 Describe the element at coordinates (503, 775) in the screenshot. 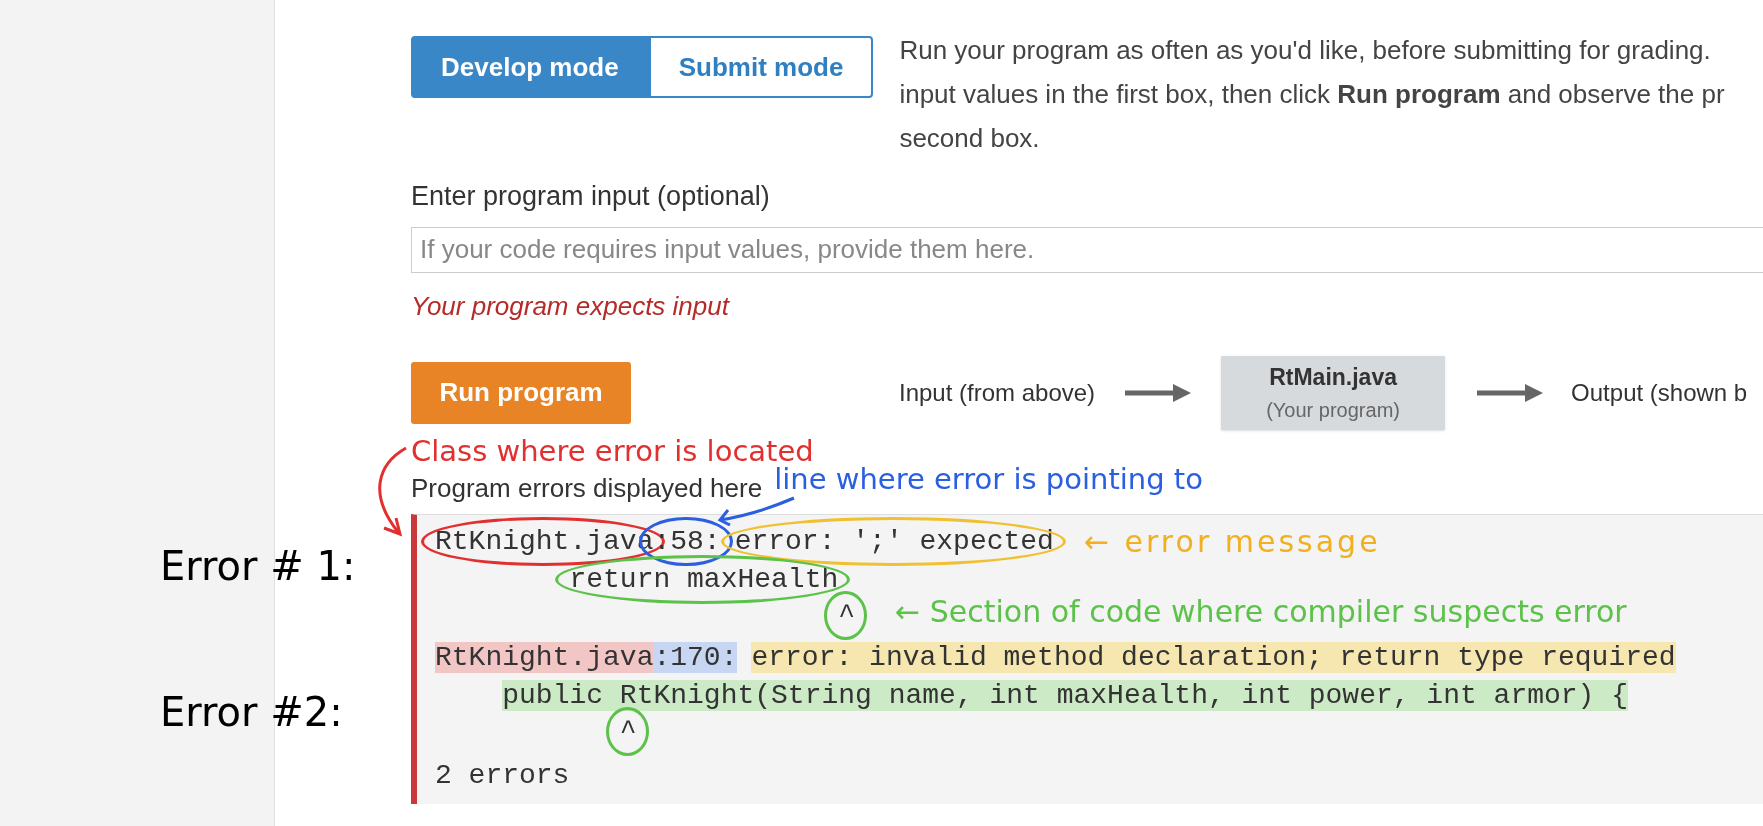

I see `error-summary: 2 errors` at that location.